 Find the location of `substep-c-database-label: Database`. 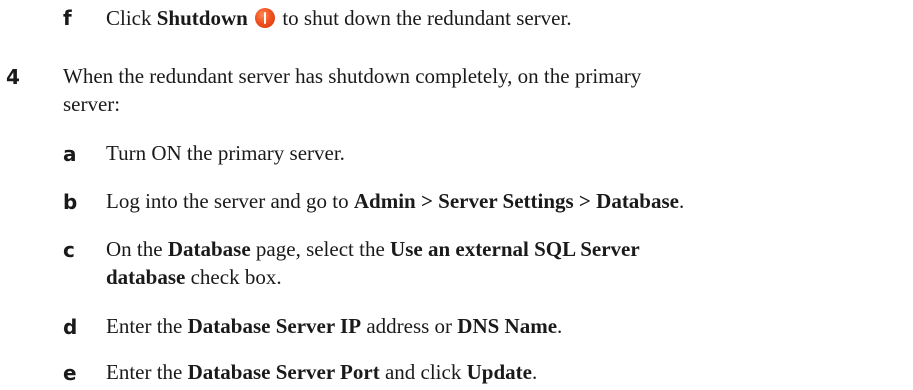

substep-c-database-label: Database is located at coordinates (209, 249).